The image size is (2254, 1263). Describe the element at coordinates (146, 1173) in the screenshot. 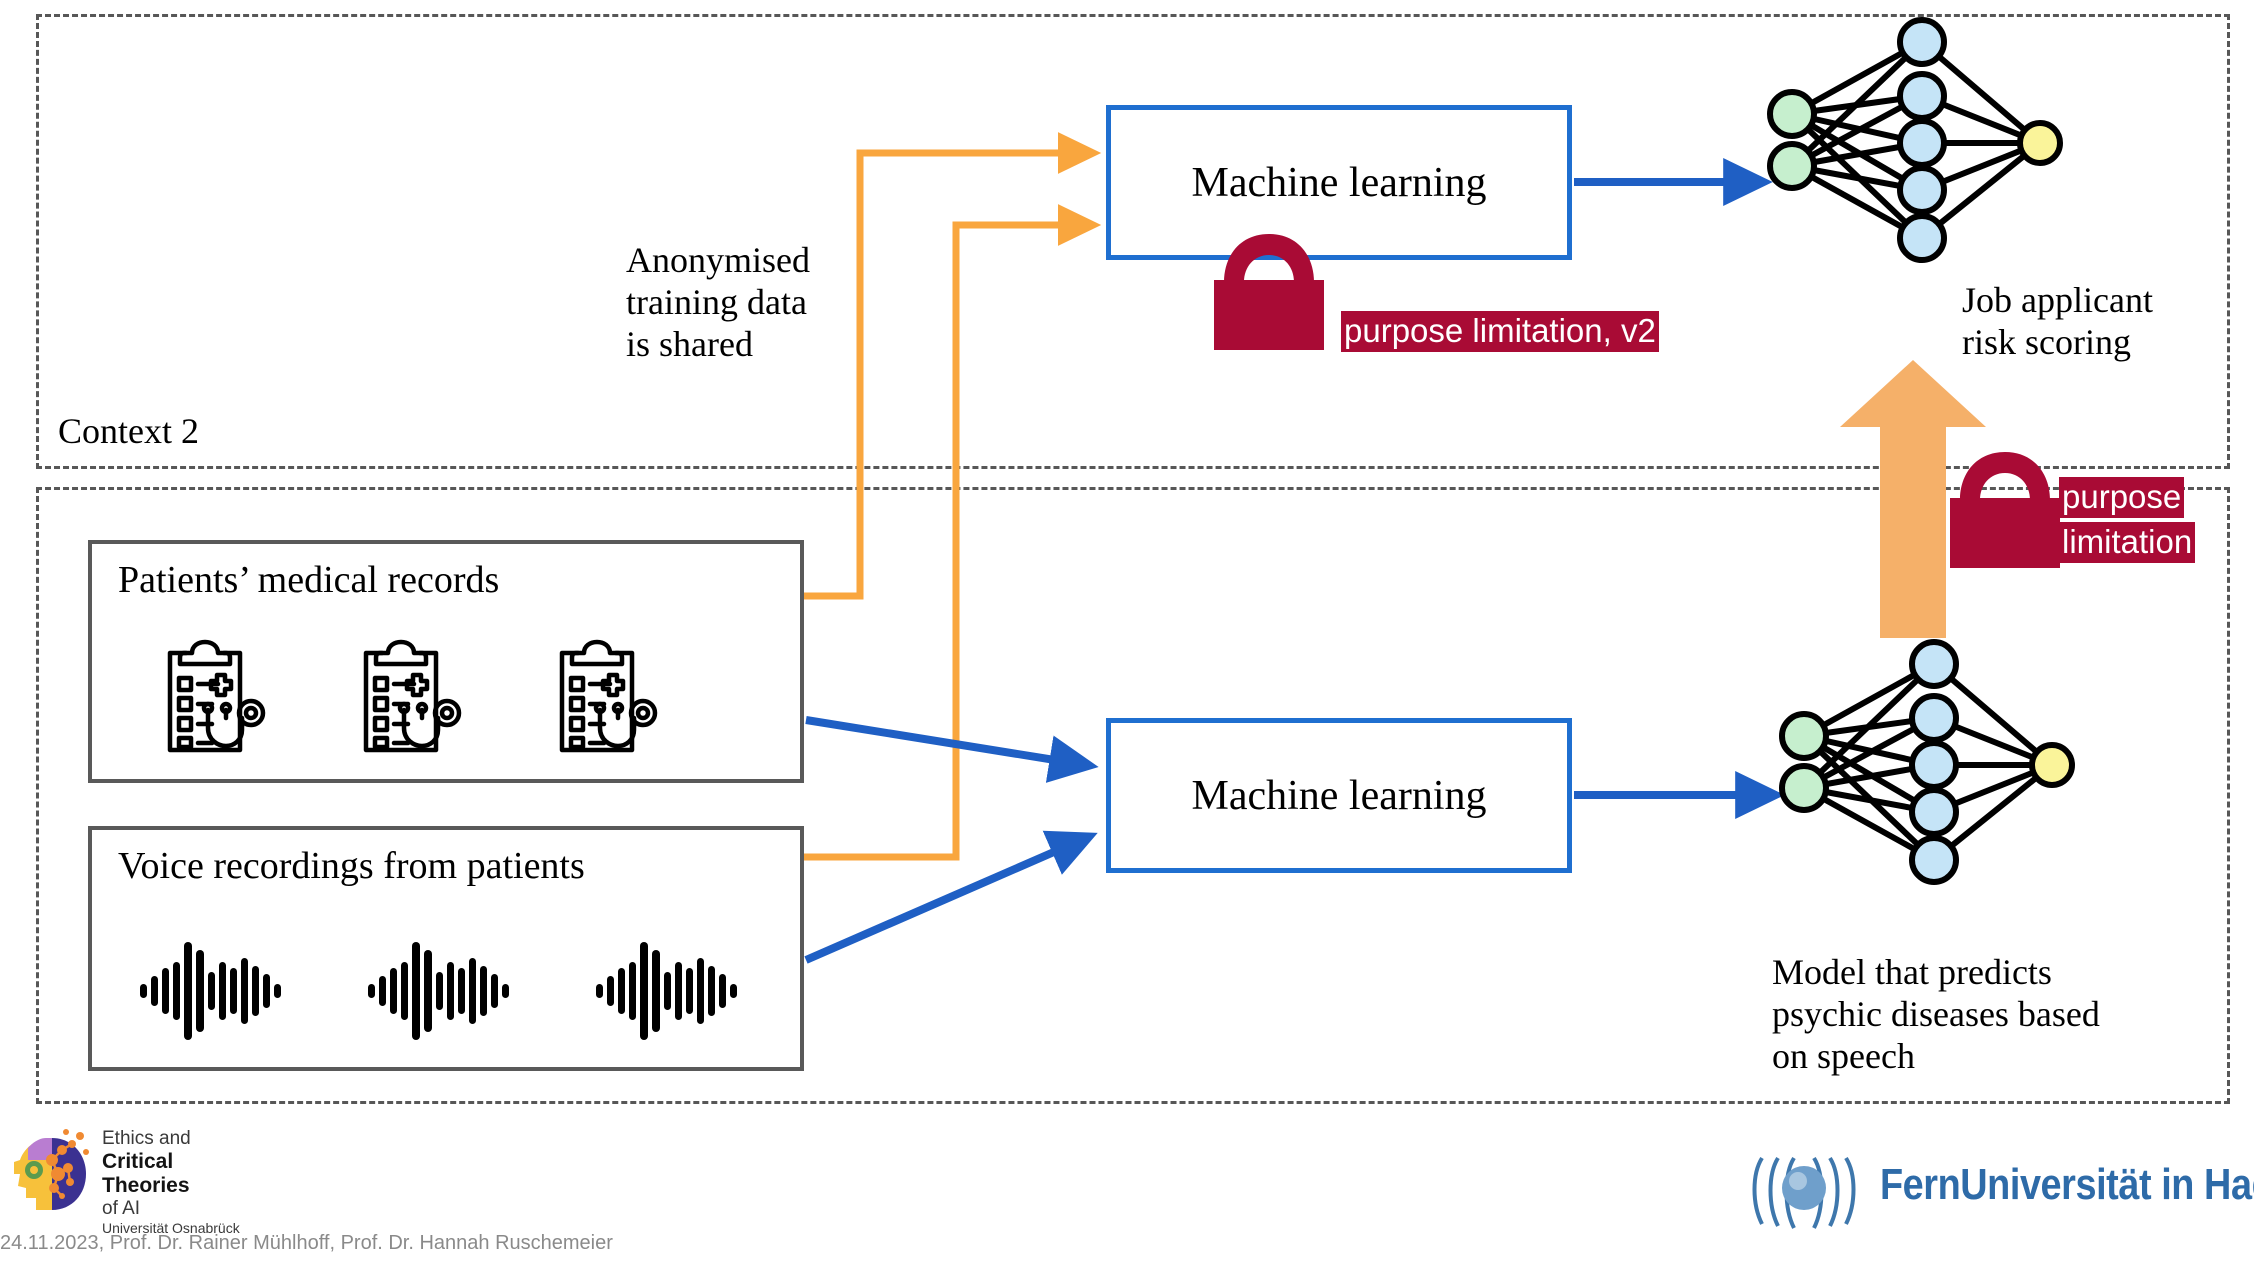

I see `ethics-logo-line-2: Critical Theories` at that location.